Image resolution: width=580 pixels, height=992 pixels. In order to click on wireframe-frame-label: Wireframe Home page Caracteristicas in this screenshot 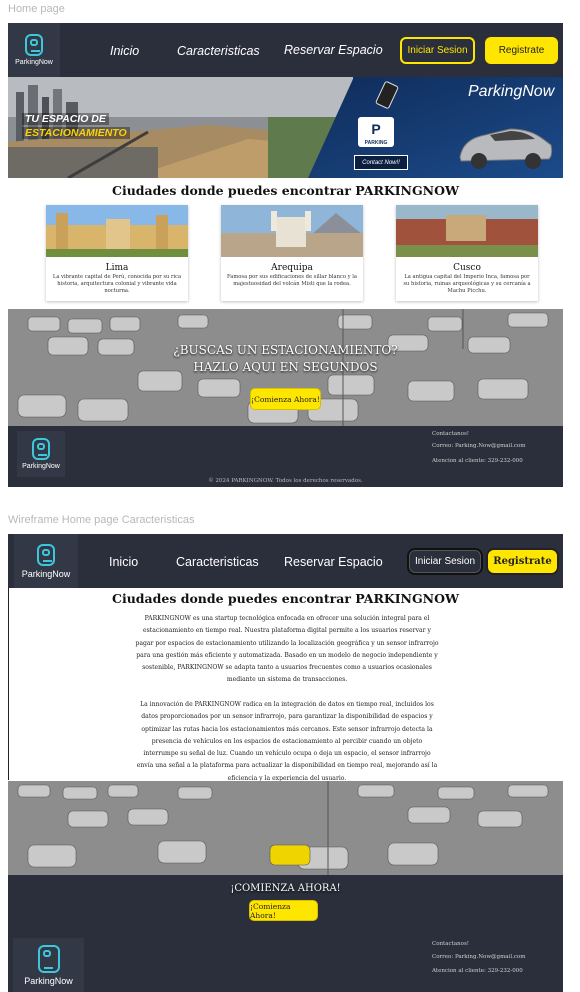, I will do `click(101, 520)`.